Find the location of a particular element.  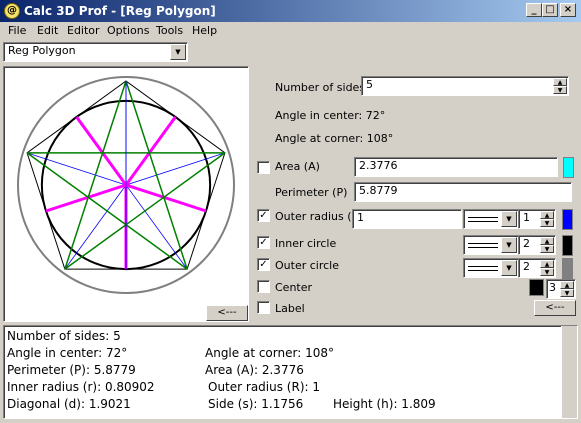

outer-radius-width-spinner: ▲ ▼ is located at coordinates (547, 219).